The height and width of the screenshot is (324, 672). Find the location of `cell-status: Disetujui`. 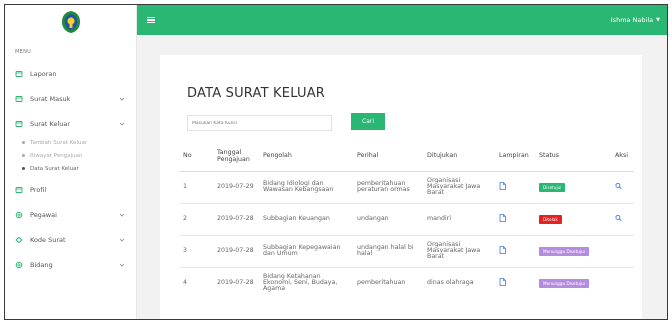

cell-status: Disetujui is located at coordinates (573, 187).